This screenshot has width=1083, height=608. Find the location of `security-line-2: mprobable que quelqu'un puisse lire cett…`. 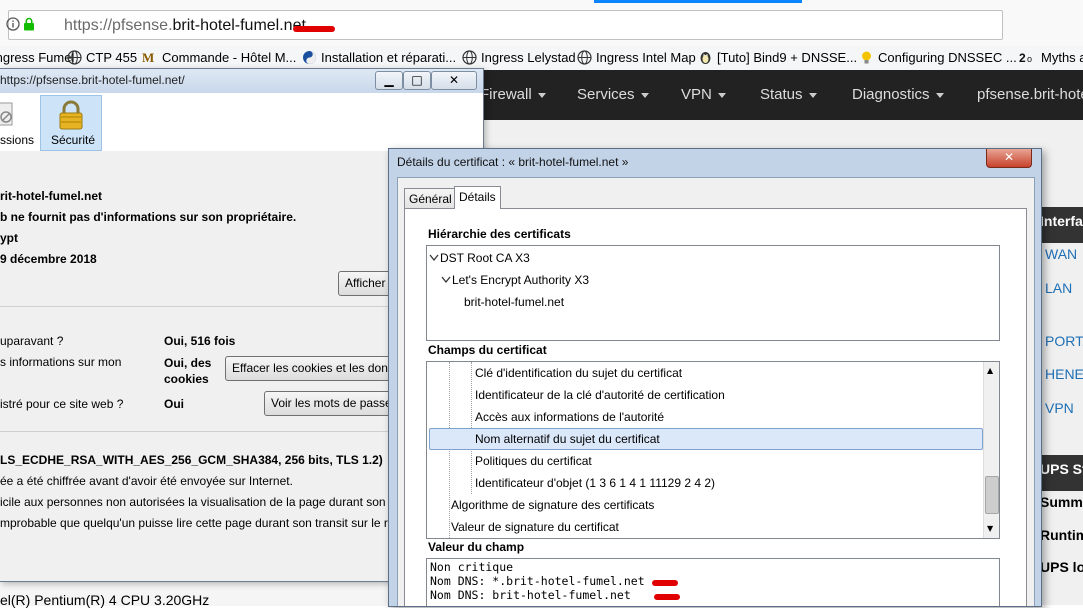

security-line-2: mprobable que quelqu'un puisse lire cett… is located at coordinates (194, 523).